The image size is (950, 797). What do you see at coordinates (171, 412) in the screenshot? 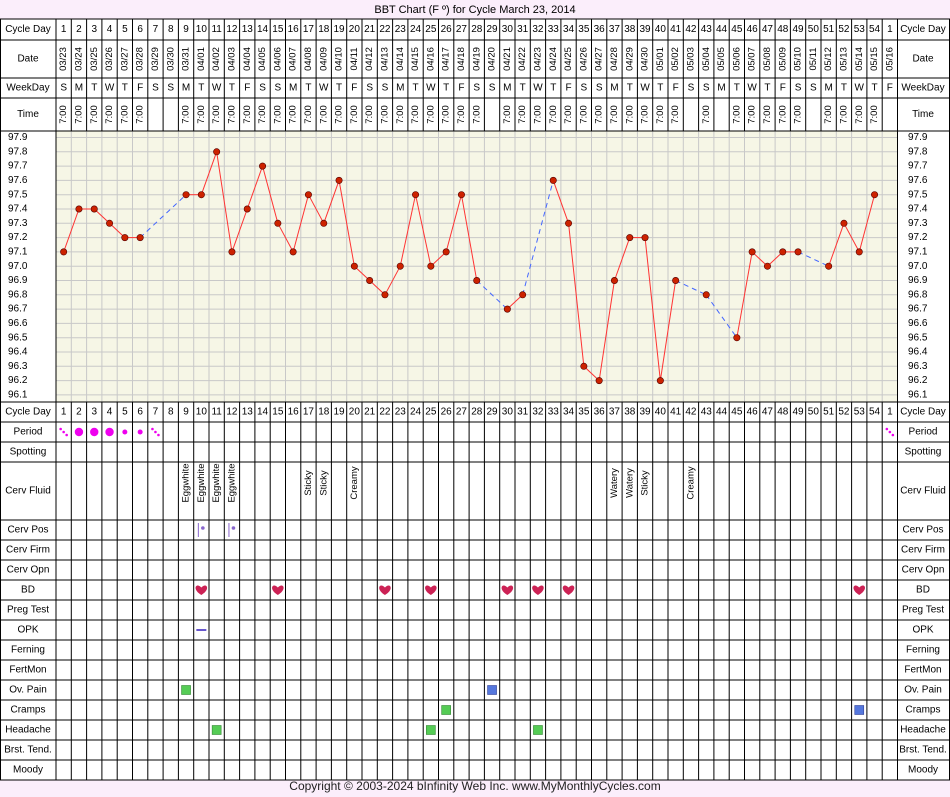
I see `cycle-day-cell: 8` at bounding box center [171, 412].